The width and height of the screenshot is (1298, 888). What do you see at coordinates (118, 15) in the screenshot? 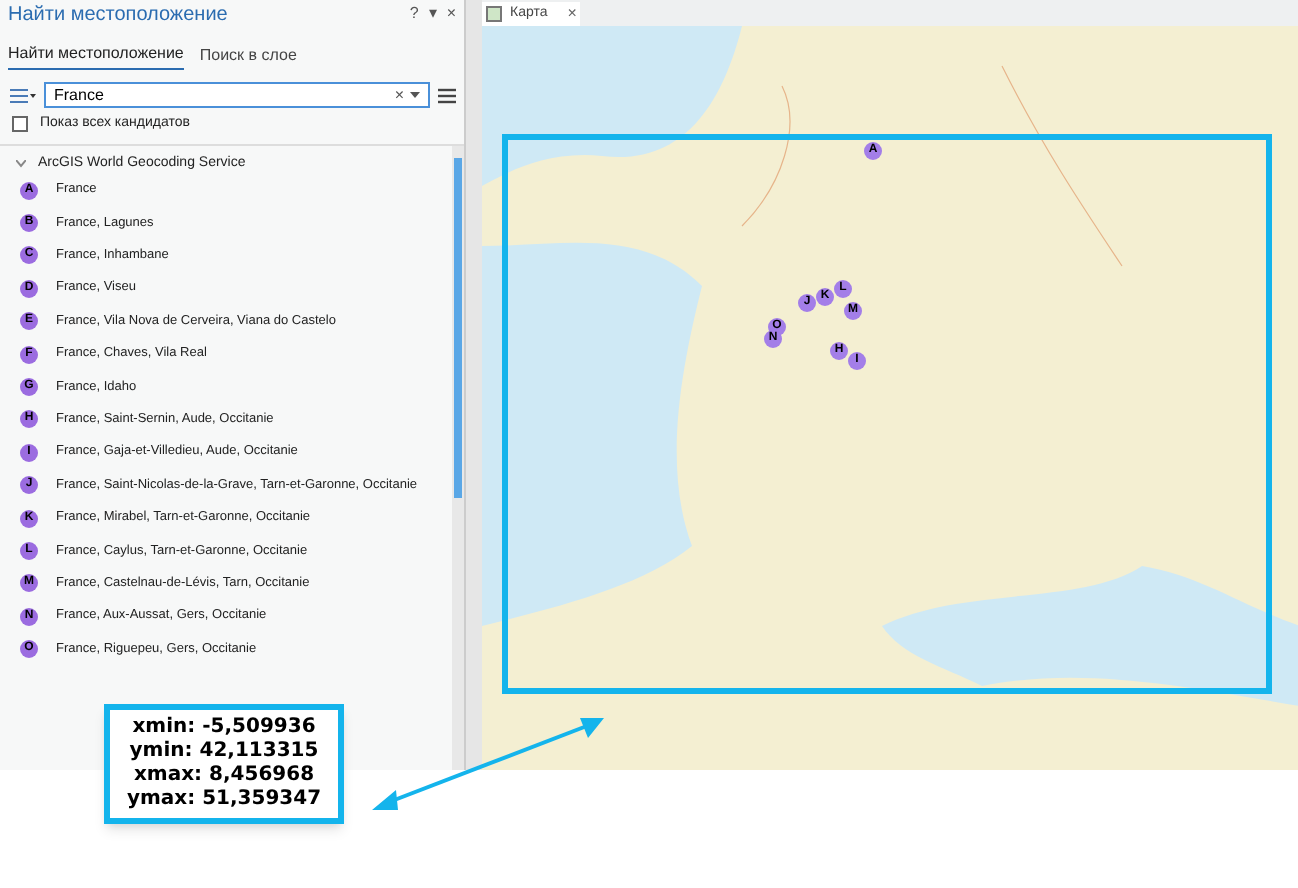
I see `pane-title: Найти местоположение` at bounding box center [118, 15].